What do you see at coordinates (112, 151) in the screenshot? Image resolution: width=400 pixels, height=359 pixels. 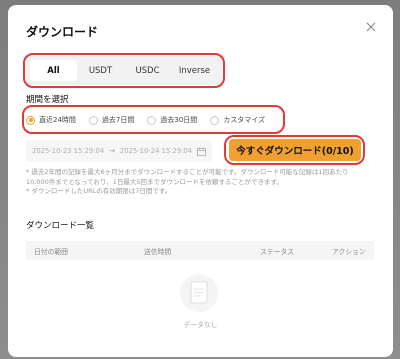 I see `arrow-right-icon: →` at bounding box center [112, 151].